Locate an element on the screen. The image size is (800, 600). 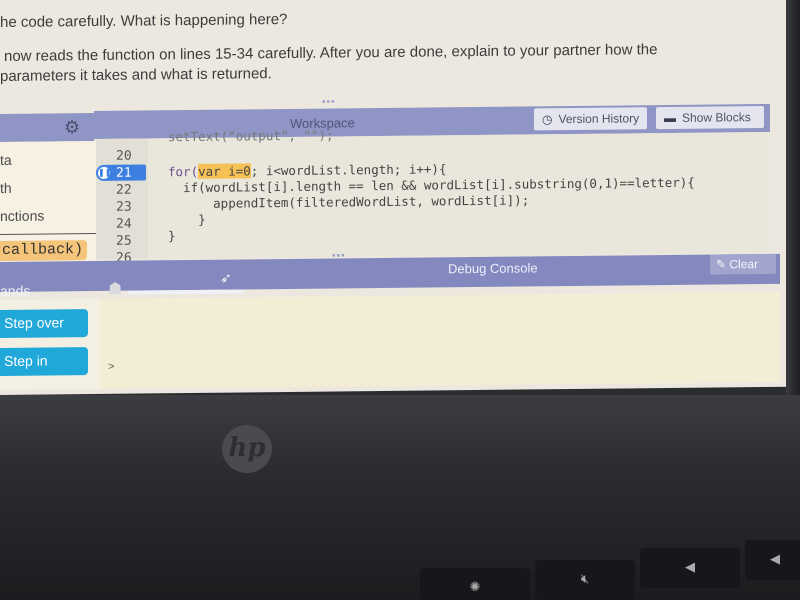
toolbox-header: ⚙ is located at coordinates (47, 127).